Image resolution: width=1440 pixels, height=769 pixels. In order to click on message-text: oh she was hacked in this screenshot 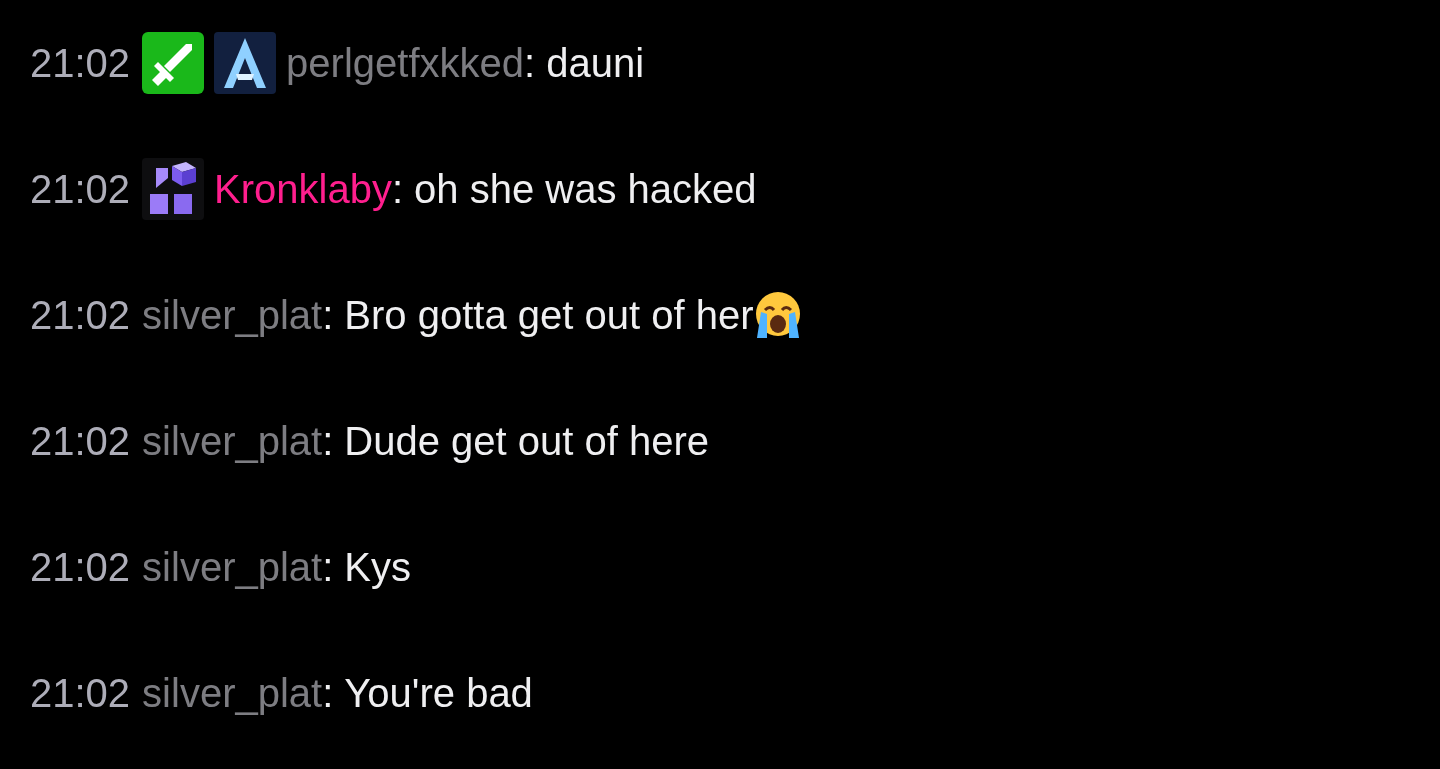, I will do `click(585, 189)`.